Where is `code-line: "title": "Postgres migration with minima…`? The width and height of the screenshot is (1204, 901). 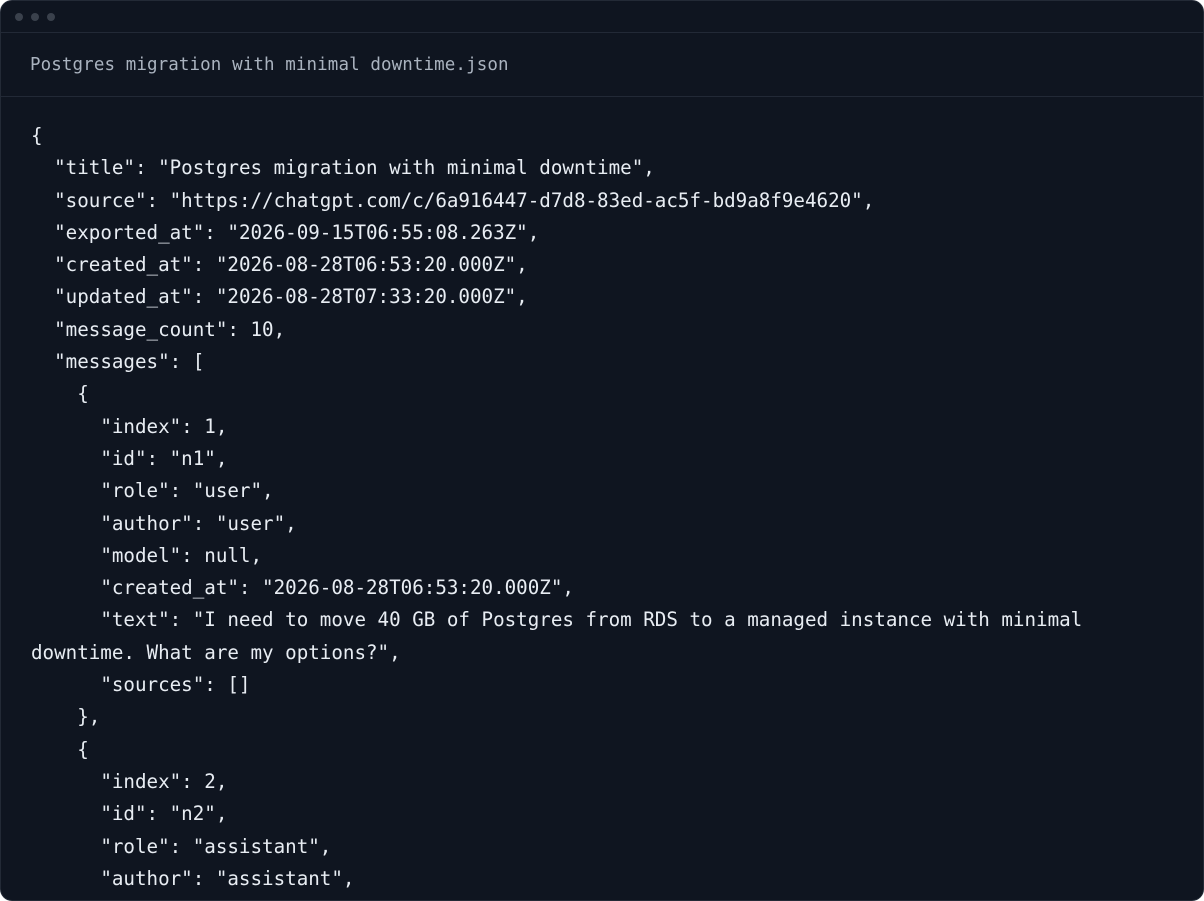
code-line: "title": "Postgres migration with minima… is located at coordinates (343, 168).